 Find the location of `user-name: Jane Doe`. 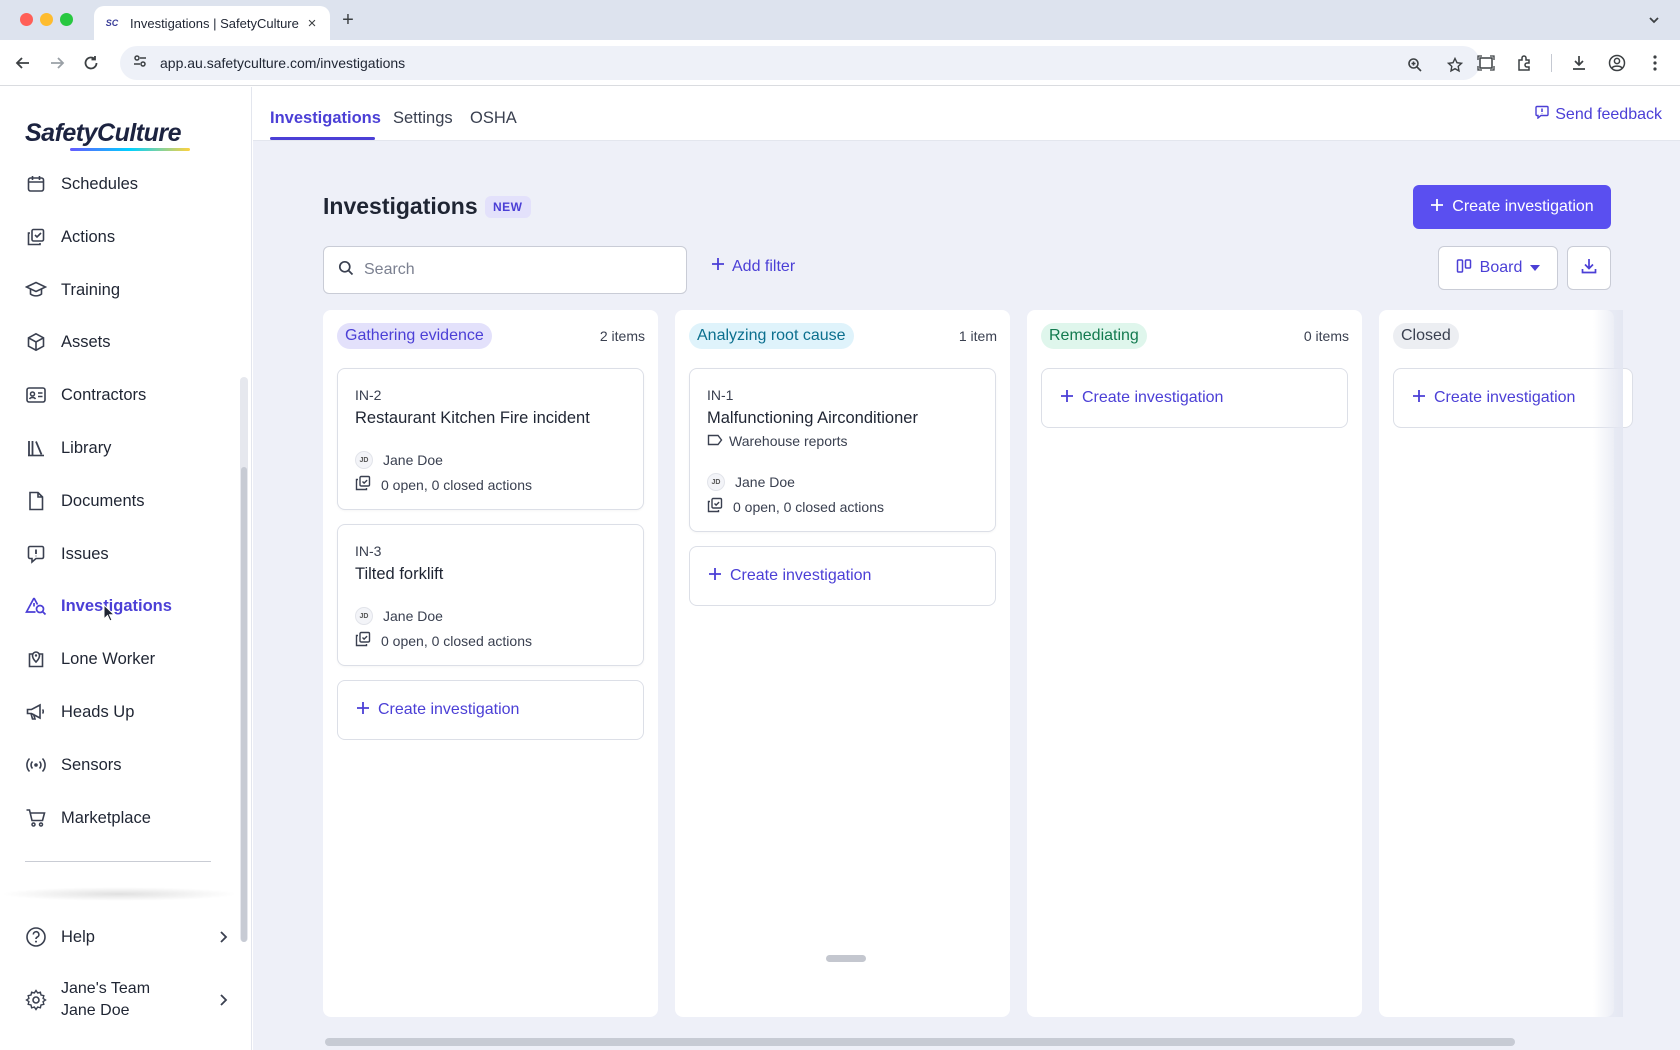

user-name: Jane Doe is located at coordinates (95, 1010).